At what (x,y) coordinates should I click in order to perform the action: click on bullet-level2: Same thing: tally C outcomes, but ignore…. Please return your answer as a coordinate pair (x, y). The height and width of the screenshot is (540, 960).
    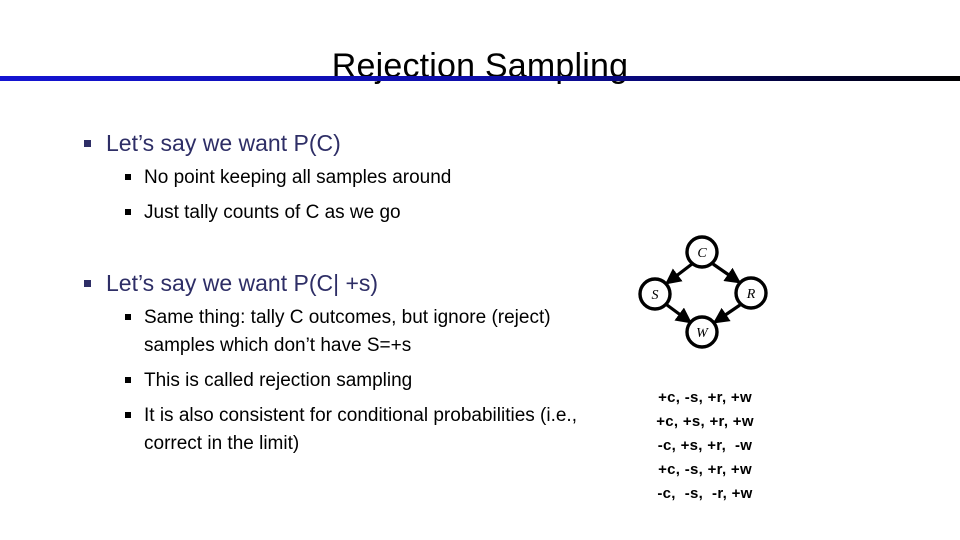
    Looking at the image, I should click on (361, 332).